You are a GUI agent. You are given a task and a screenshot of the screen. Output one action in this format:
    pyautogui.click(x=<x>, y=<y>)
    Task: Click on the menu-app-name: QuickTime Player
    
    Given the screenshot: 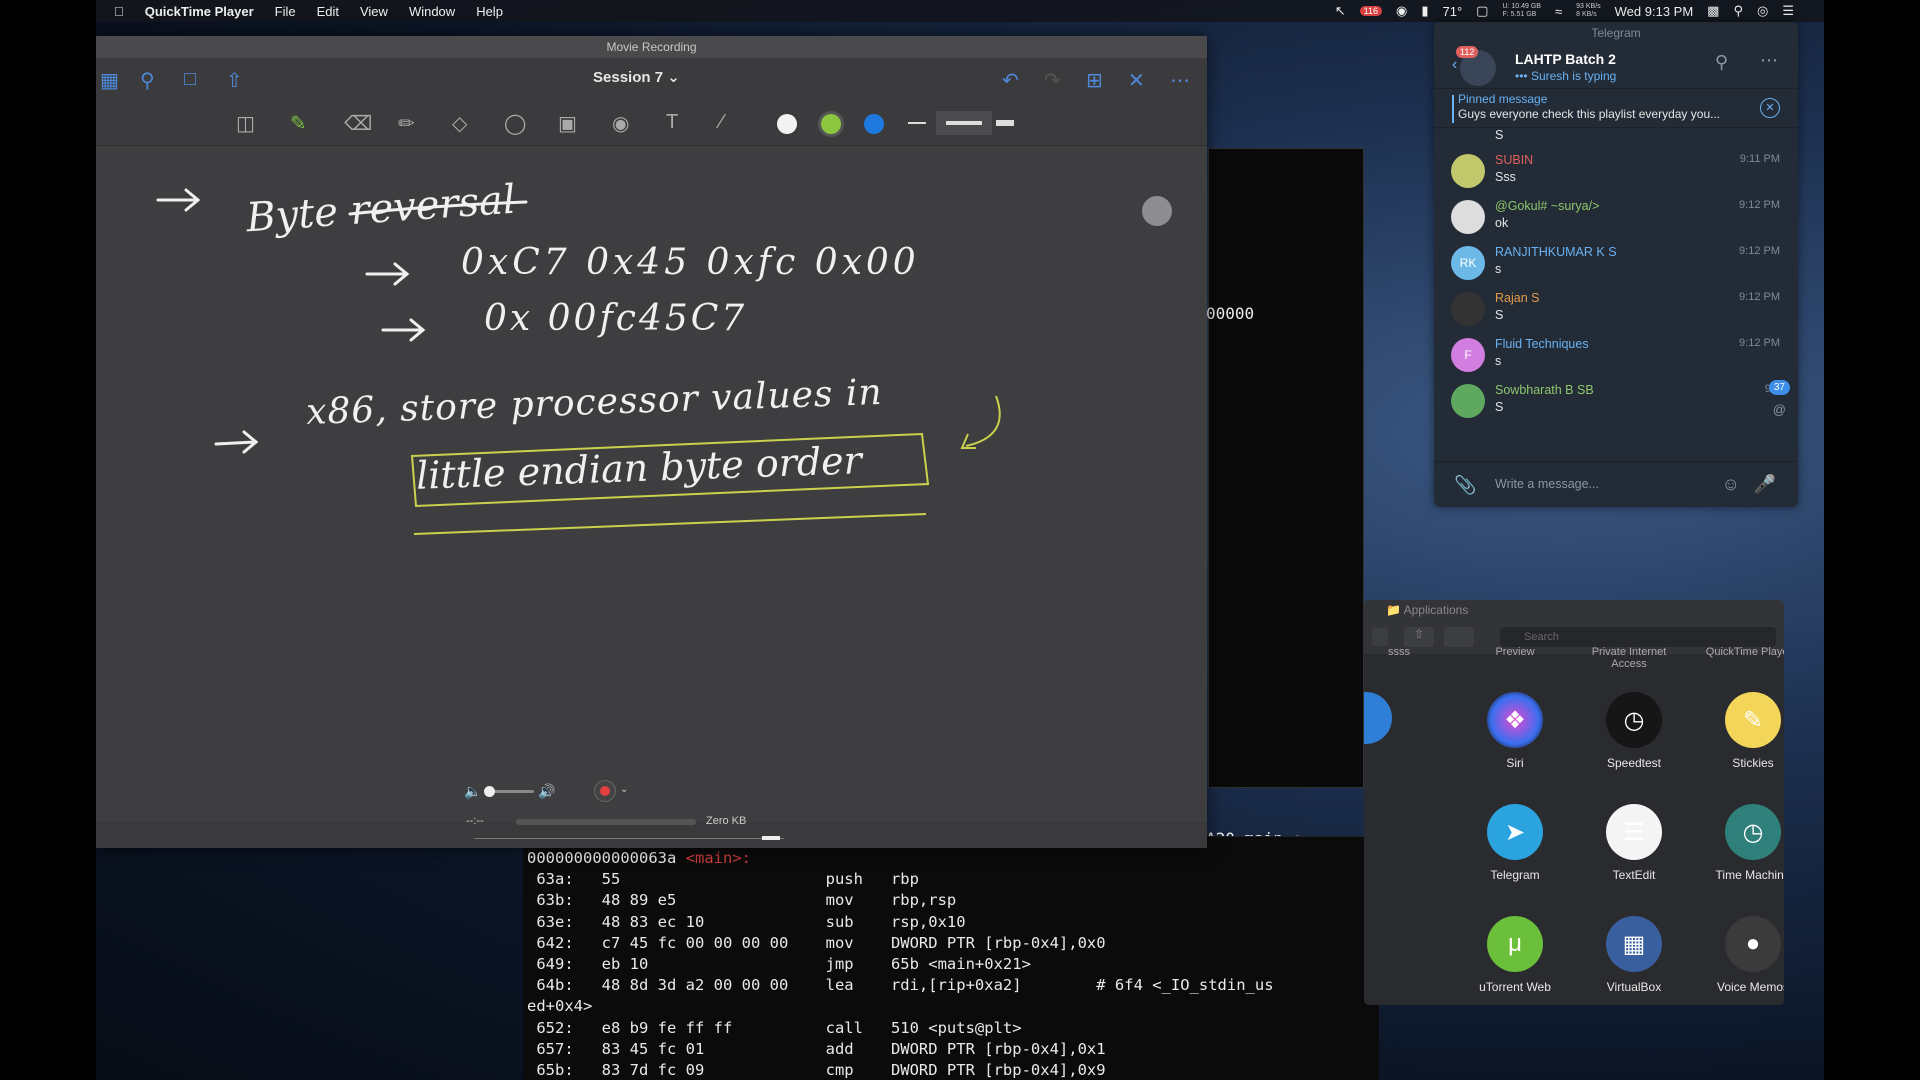 What is the action you would take?
    pyautogui.click(x=199, y=11)
    